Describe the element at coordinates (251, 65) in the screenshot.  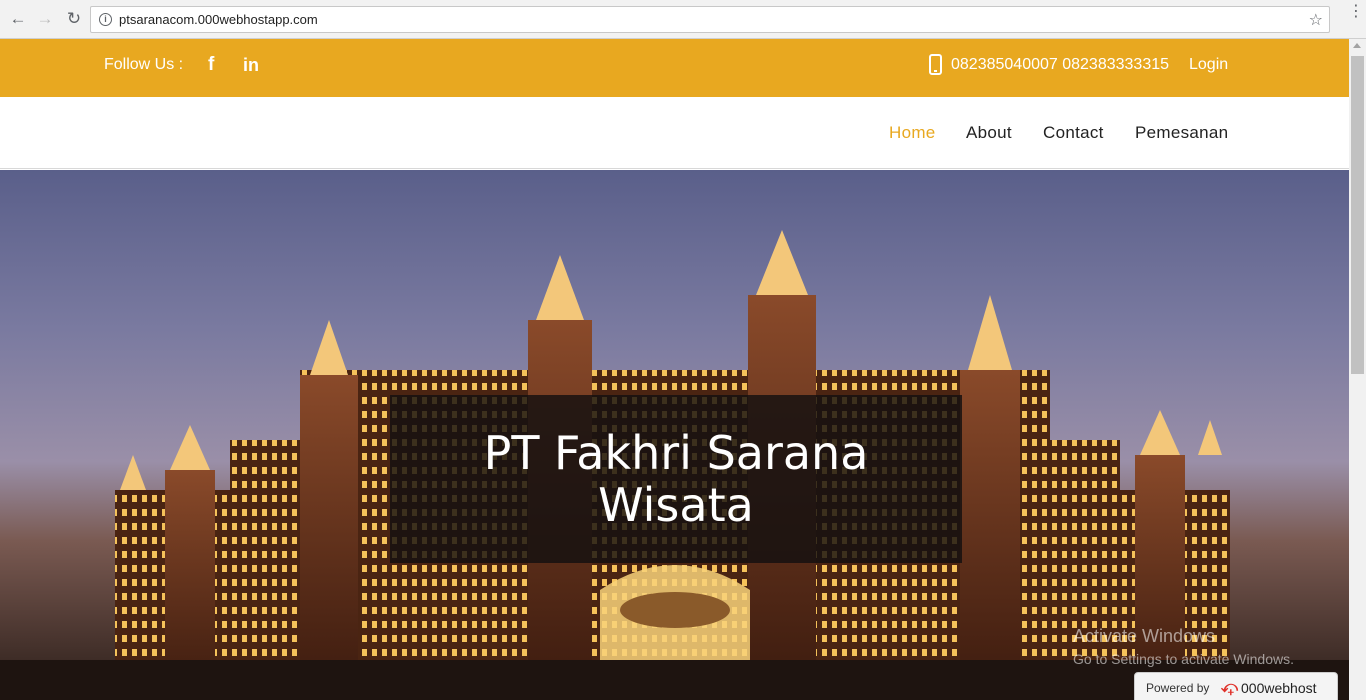
I see `linkedin-icon: in` at that location.